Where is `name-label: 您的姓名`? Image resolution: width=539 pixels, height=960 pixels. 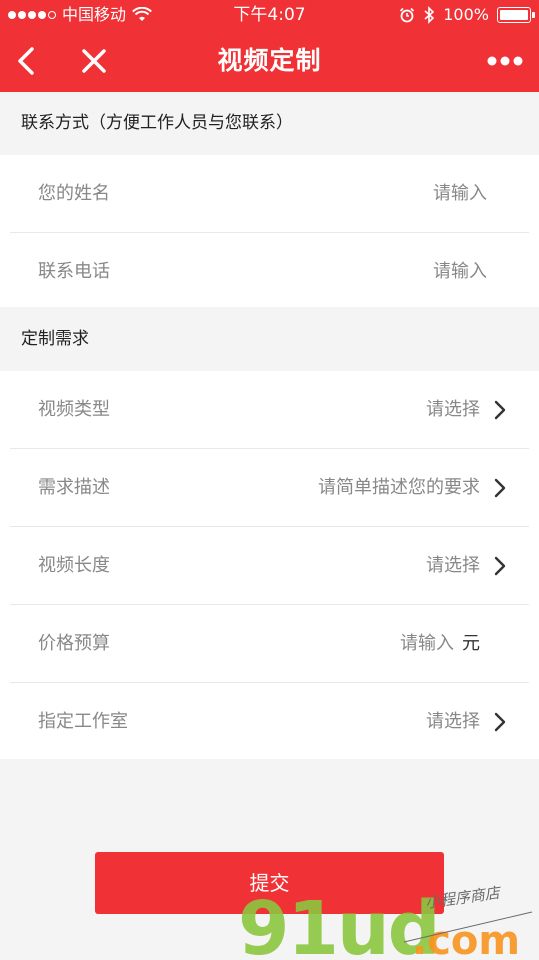
name-label: 您的姓名 is located at coordinates (74, 193).